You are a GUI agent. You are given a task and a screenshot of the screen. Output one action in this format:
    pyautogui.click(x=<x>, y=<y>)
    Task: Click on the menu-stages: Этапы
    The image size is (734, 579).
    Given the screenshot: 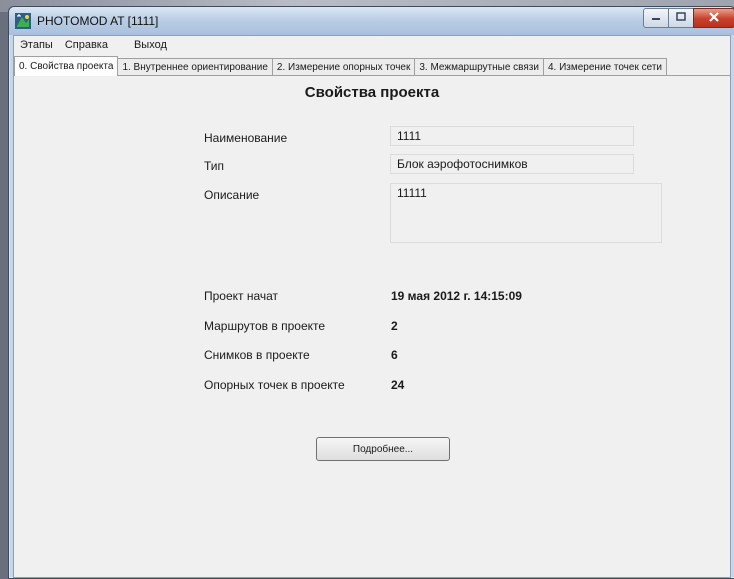 What is the action you would take?
    pyautogui.click(x=36, y=45)
    